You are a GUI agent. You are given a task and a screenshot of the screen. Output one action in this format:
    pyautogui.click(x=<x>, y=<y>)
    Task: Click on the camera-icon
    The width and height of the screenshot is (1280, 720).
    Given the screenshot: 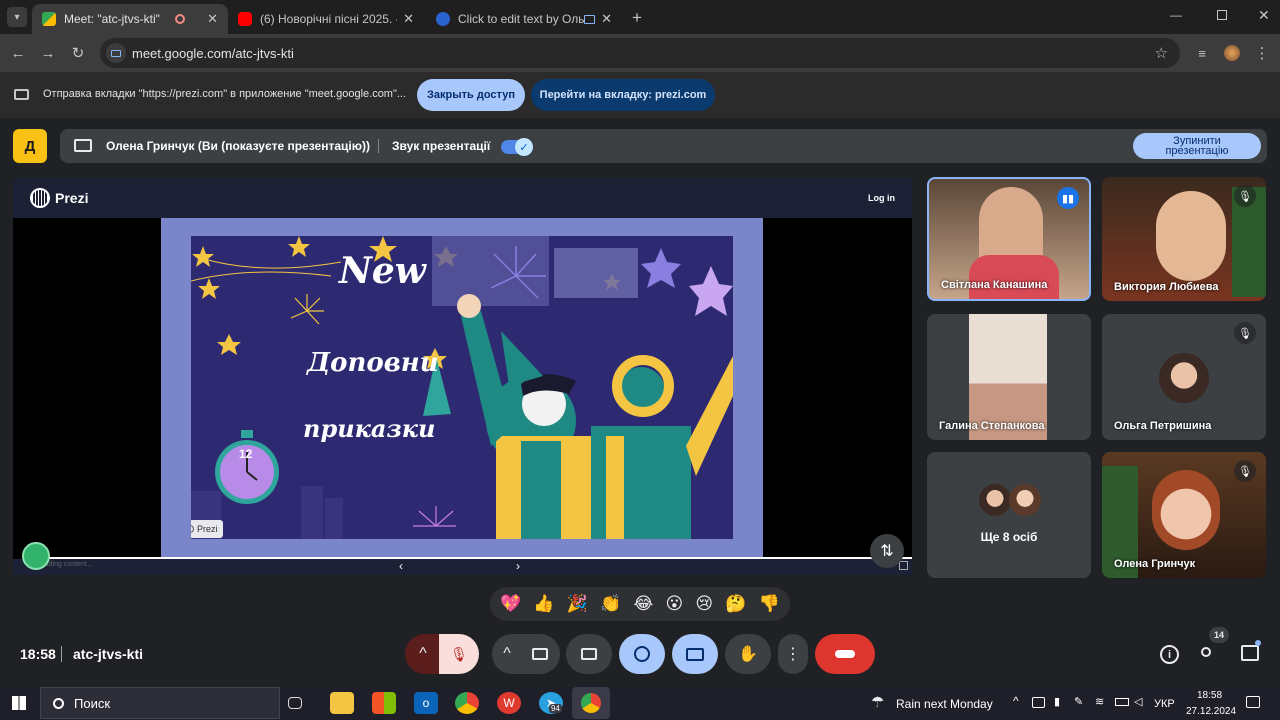 What is the action you would take?
    pyautogui.click(x=540, y=654)
    